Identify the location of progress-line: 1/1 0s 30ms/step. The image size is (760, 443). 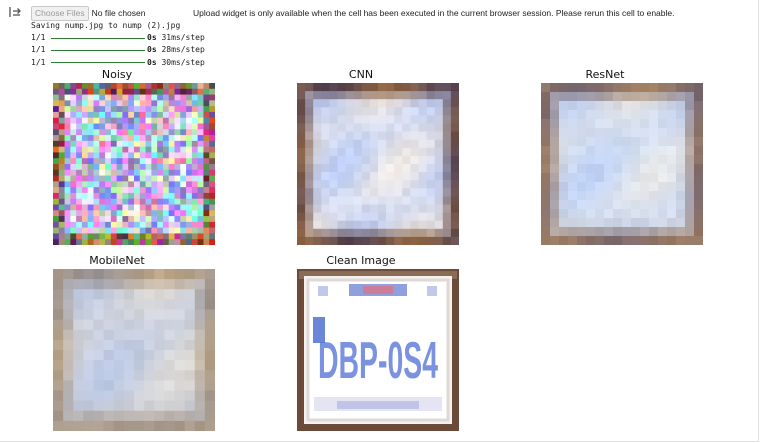
(118, 63).